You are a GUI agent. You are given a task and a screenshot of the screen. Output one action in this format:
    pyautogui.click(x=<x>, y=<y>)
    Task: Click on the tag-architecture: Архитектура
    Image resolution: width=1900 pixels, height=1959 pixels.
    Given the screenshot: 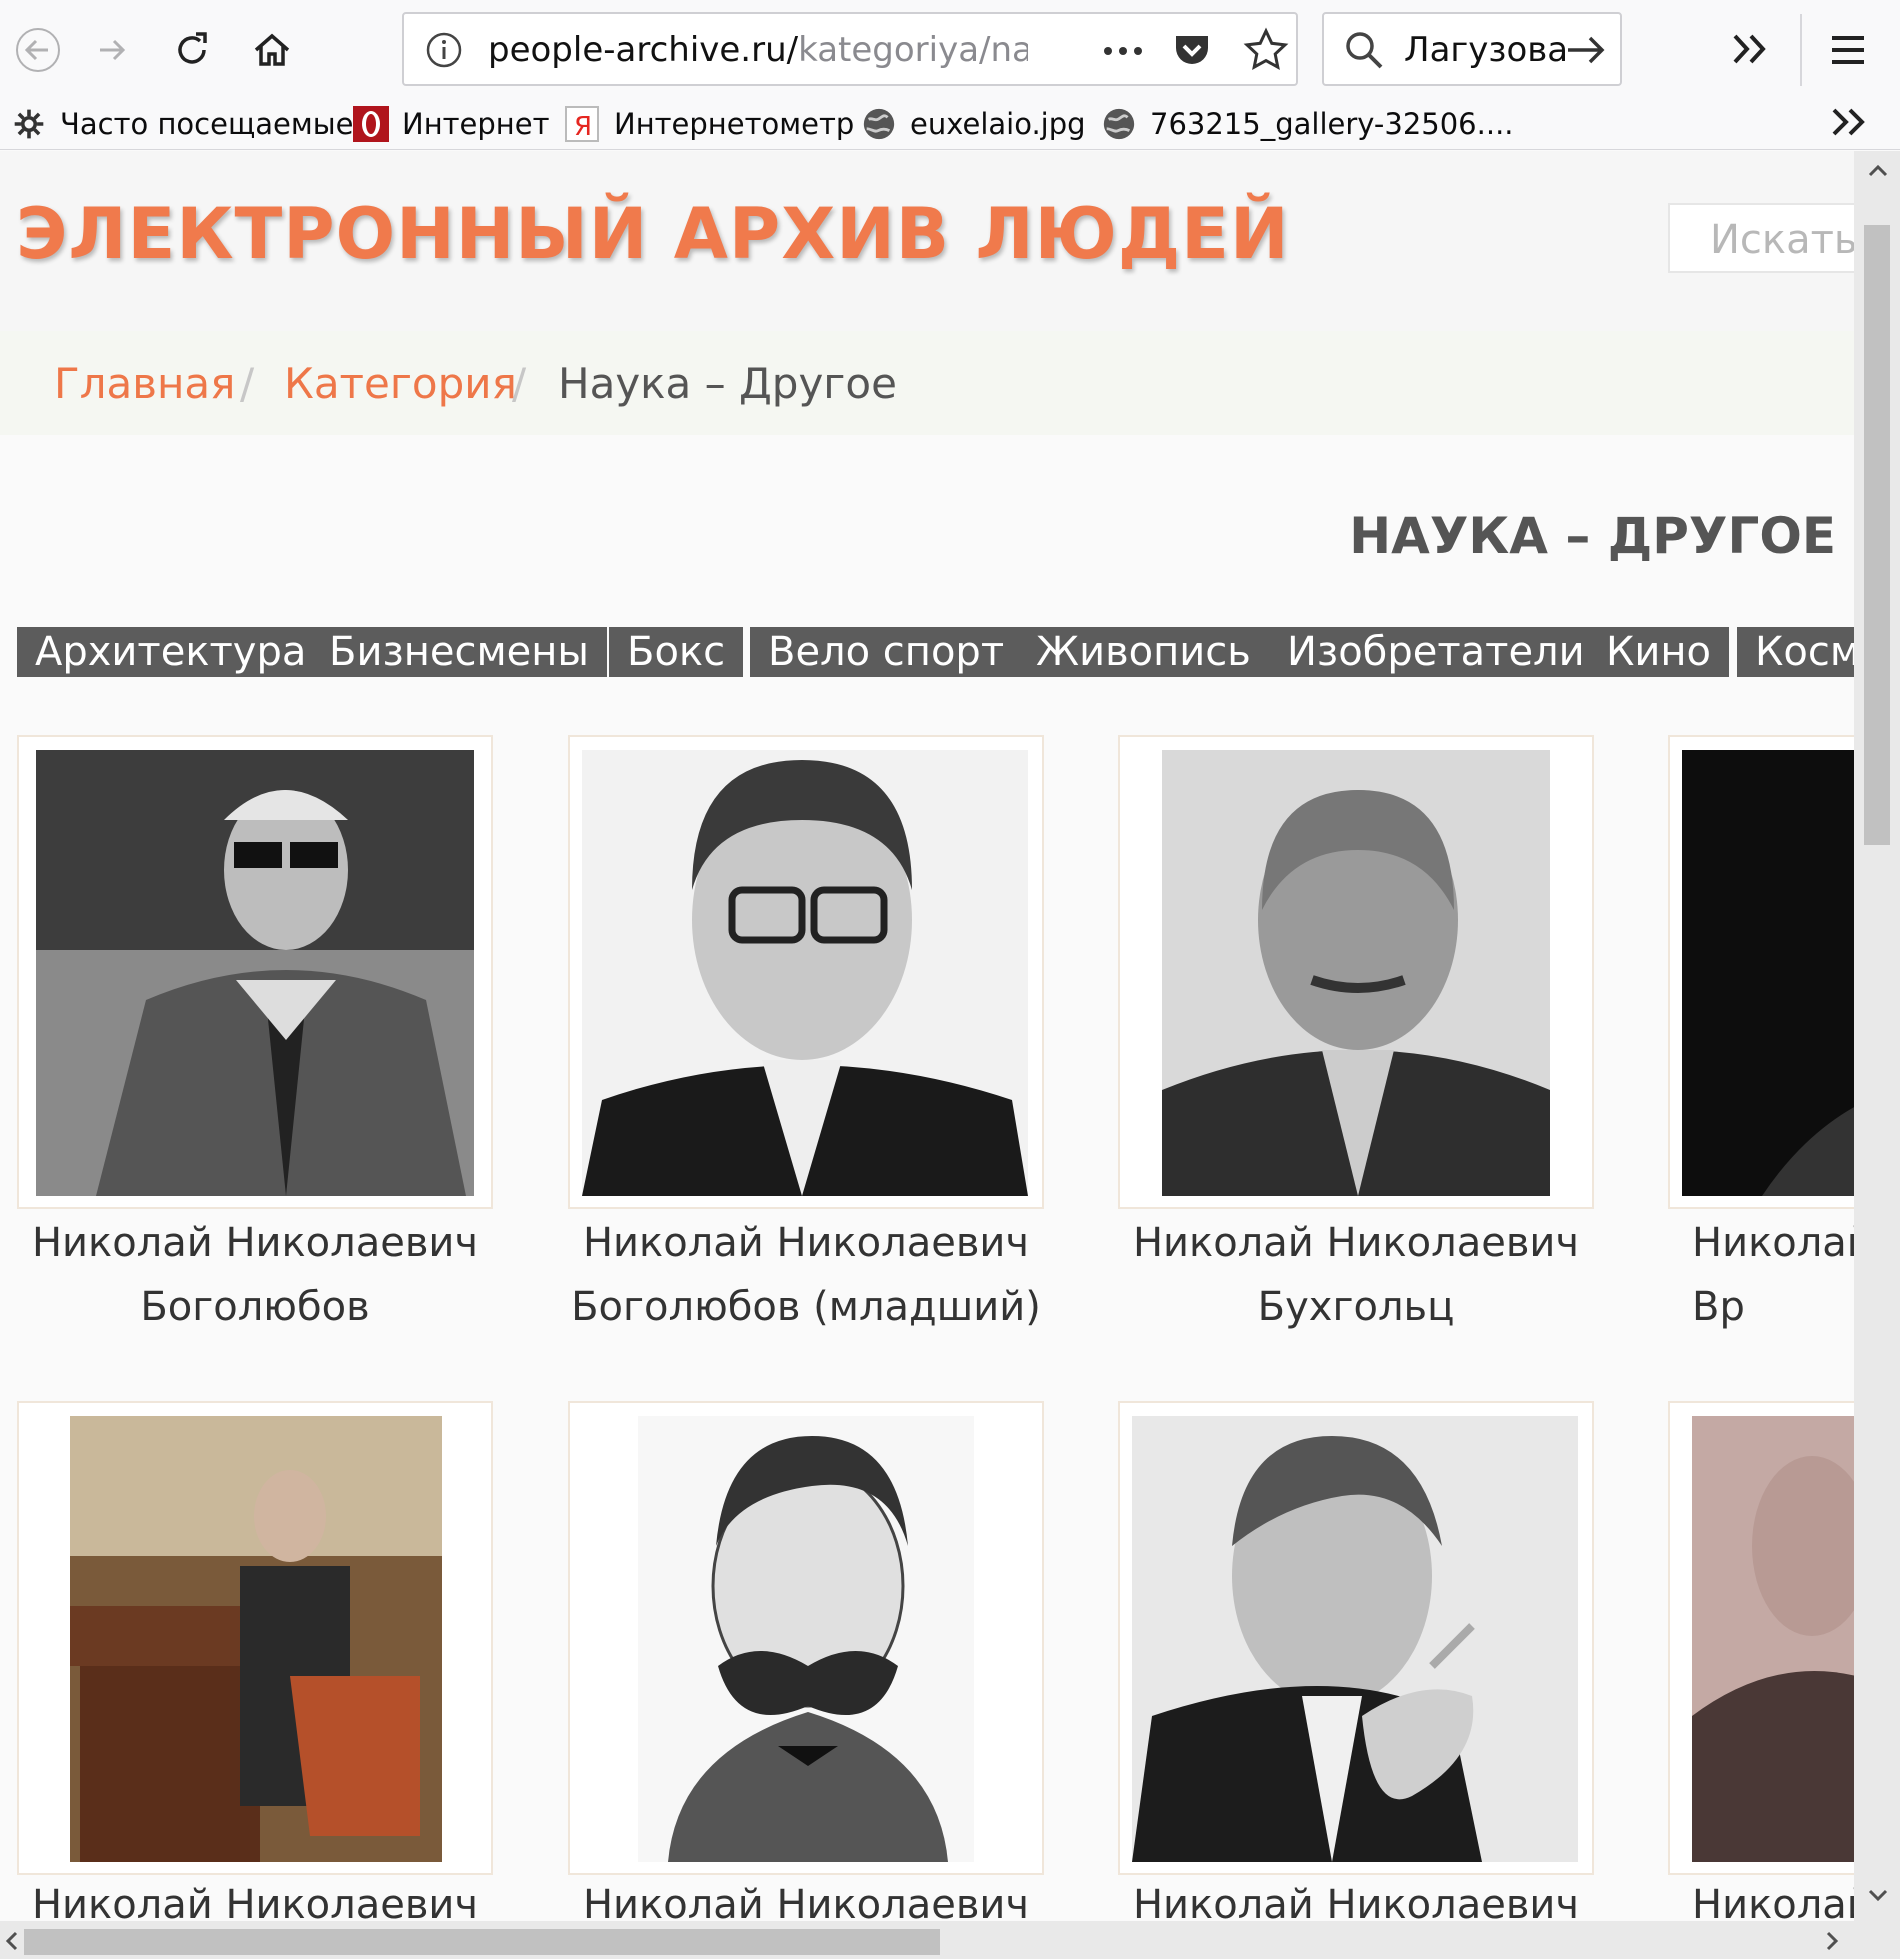 What is the action you would take?
    pyautogui.click(x=171, y=652)
    